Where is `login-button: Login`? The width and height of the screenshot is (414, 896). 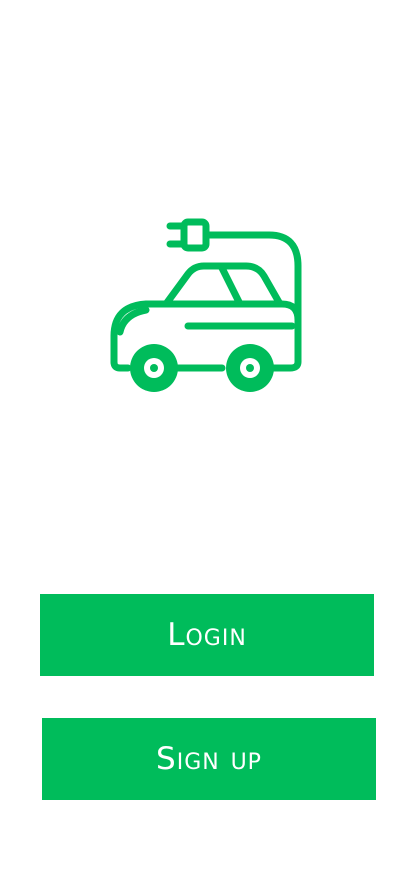
login-button: Login is located at coordinates (207, 635).